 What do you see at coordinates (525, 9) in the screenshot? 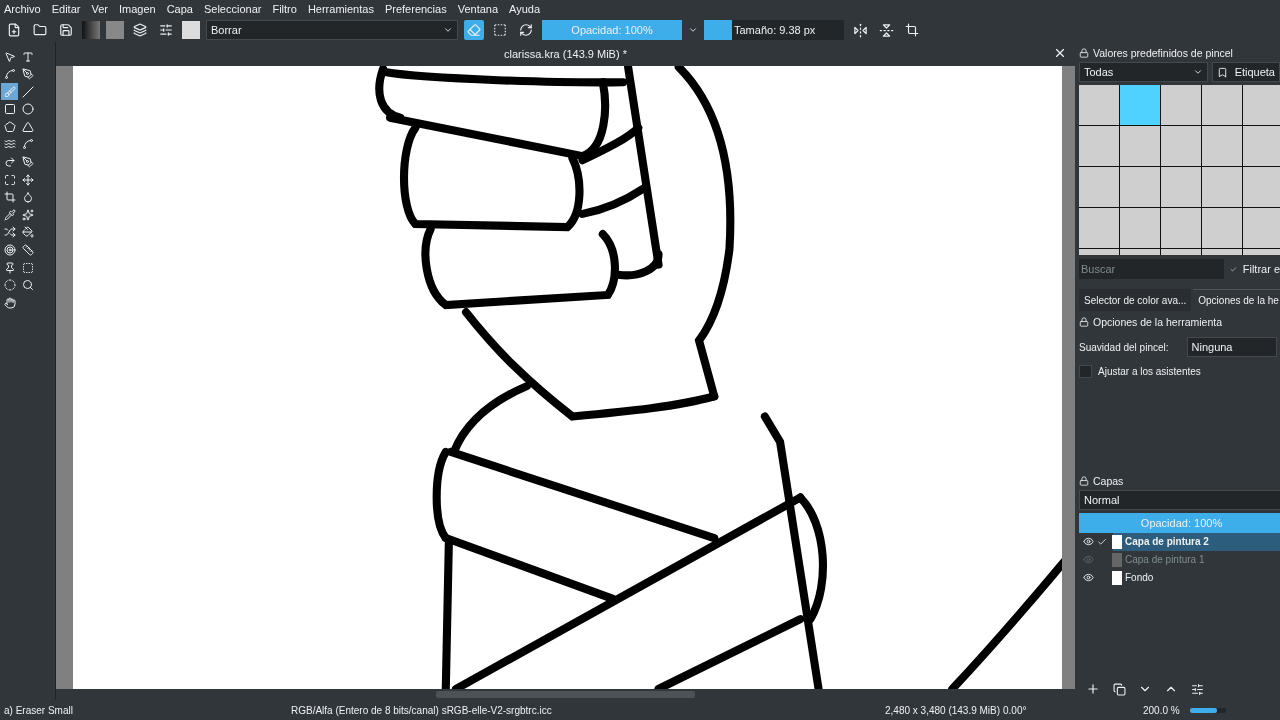
I see `menu-item: Ayuda` at bounding box center [525, 9].